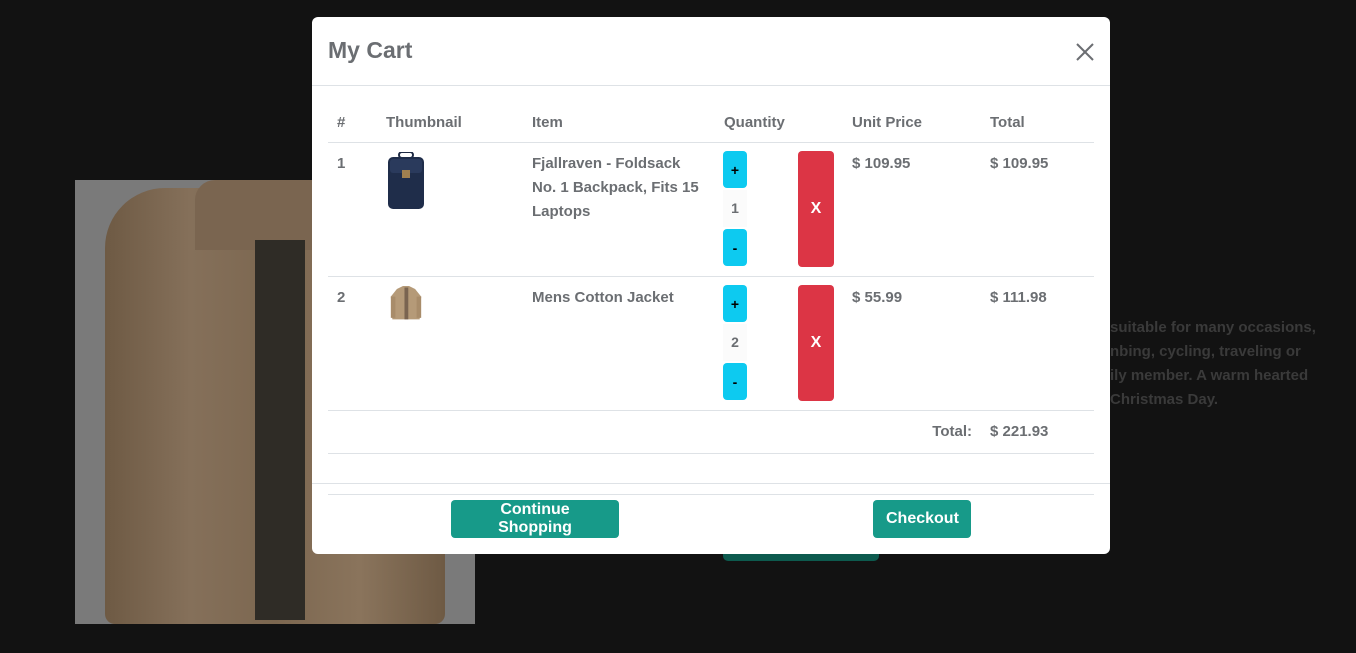  What do you see at coordinates (352, 123) in the screenshot?
I see `col-index: #` at bounding box center [352, 123].